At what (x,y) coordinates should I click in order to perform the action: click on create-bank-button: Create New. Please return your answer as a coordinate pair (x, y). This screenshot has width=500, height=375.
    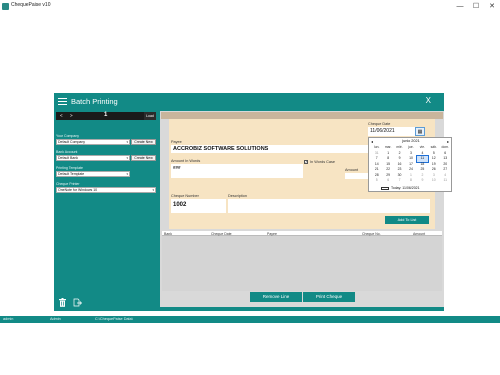
    Looking at the image, I should click on (143, 158).